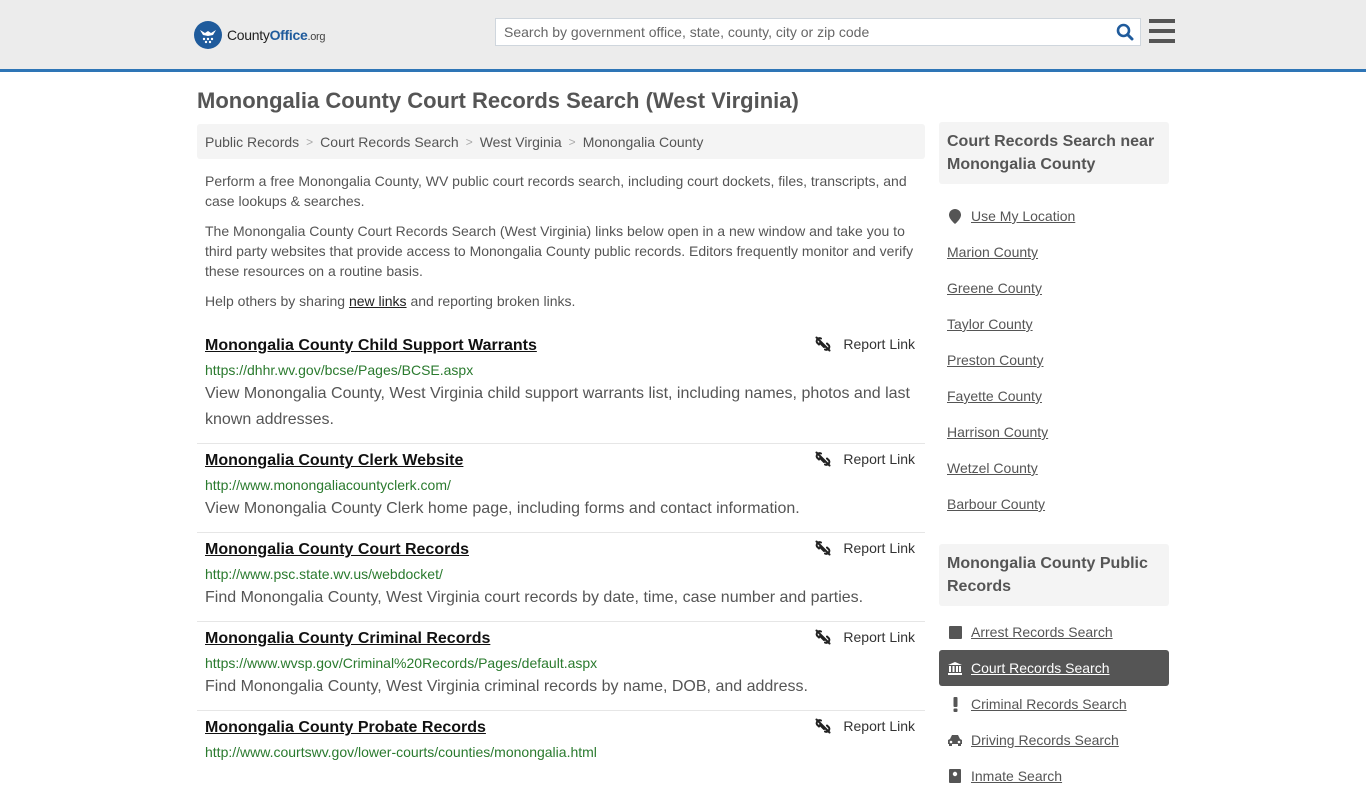 The image size is (1366, 794). What do you see at coordinates (1040, 668) in the screenshot?
I see `sidebar-link: Court Records Search` at bounding box center [1040, 668].